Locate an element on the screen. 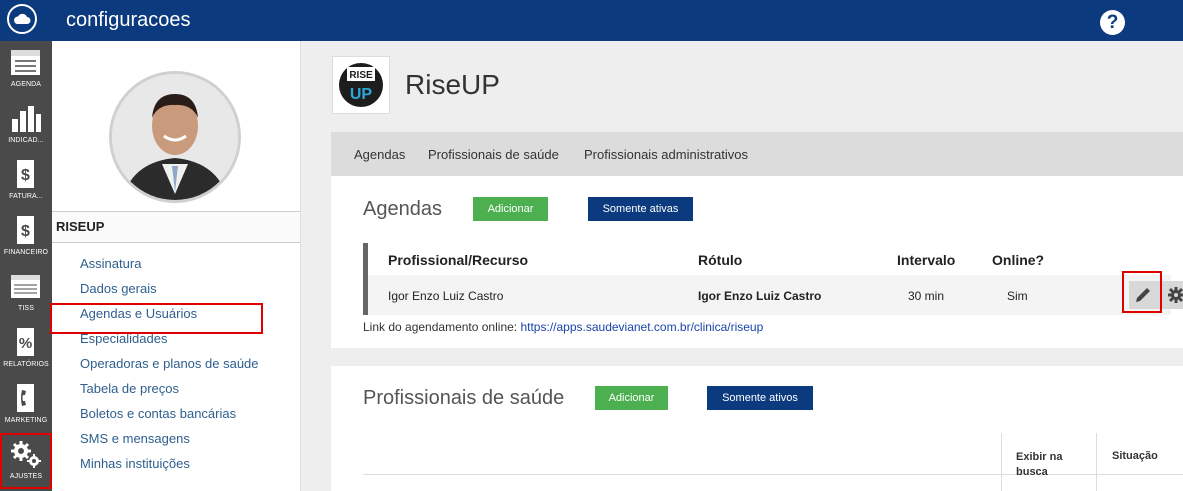 The width and height of the screenshot is (1183, 491). profissionais-title: Profissionais de saúde is located at coordinates (464, 398).